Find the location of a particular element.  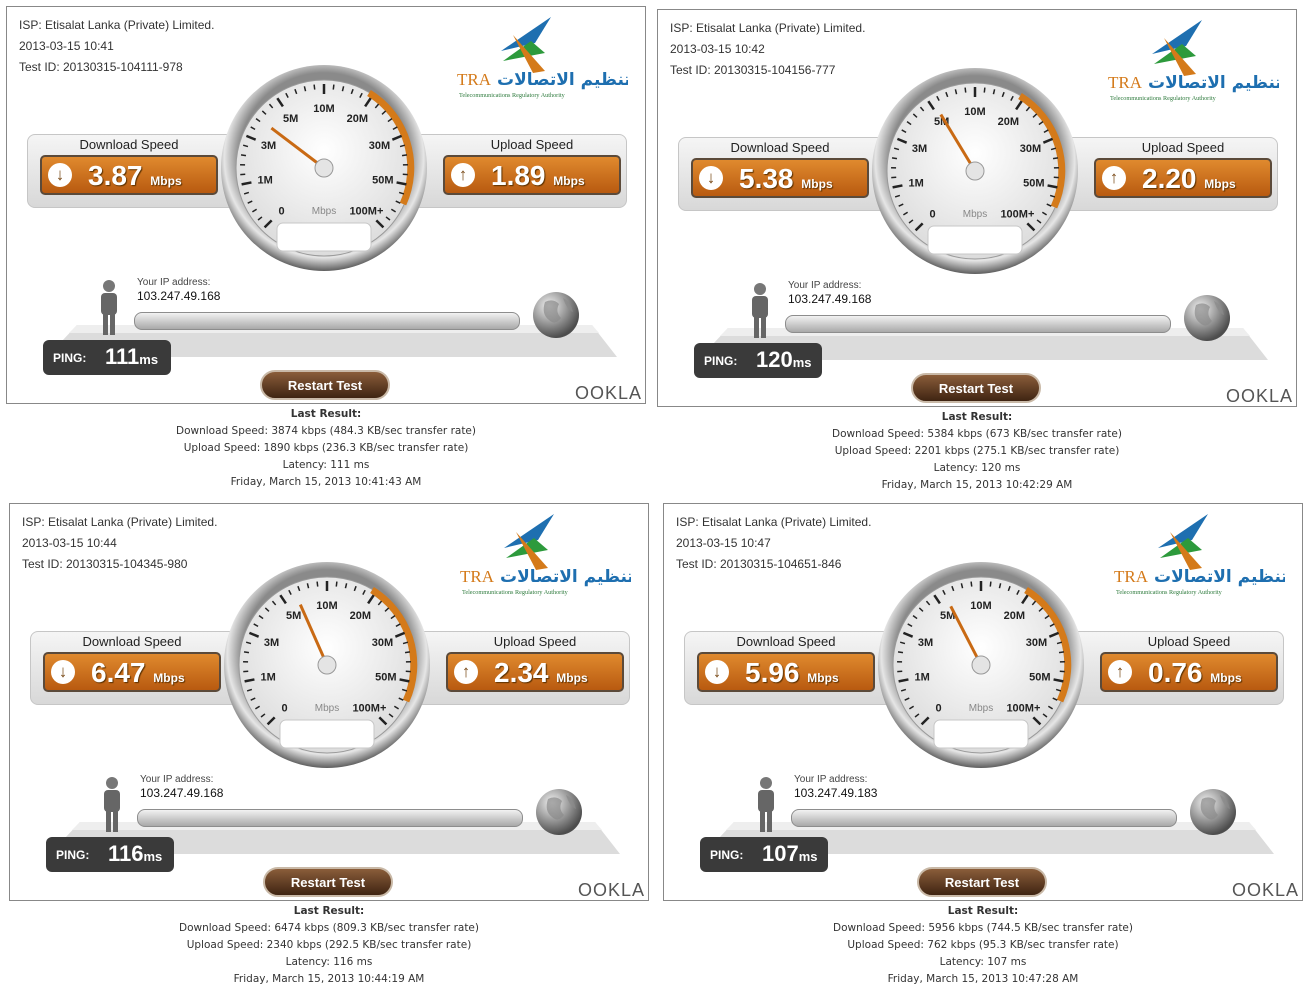

upload-number: 1.89 is located at coordinates (518, 175).